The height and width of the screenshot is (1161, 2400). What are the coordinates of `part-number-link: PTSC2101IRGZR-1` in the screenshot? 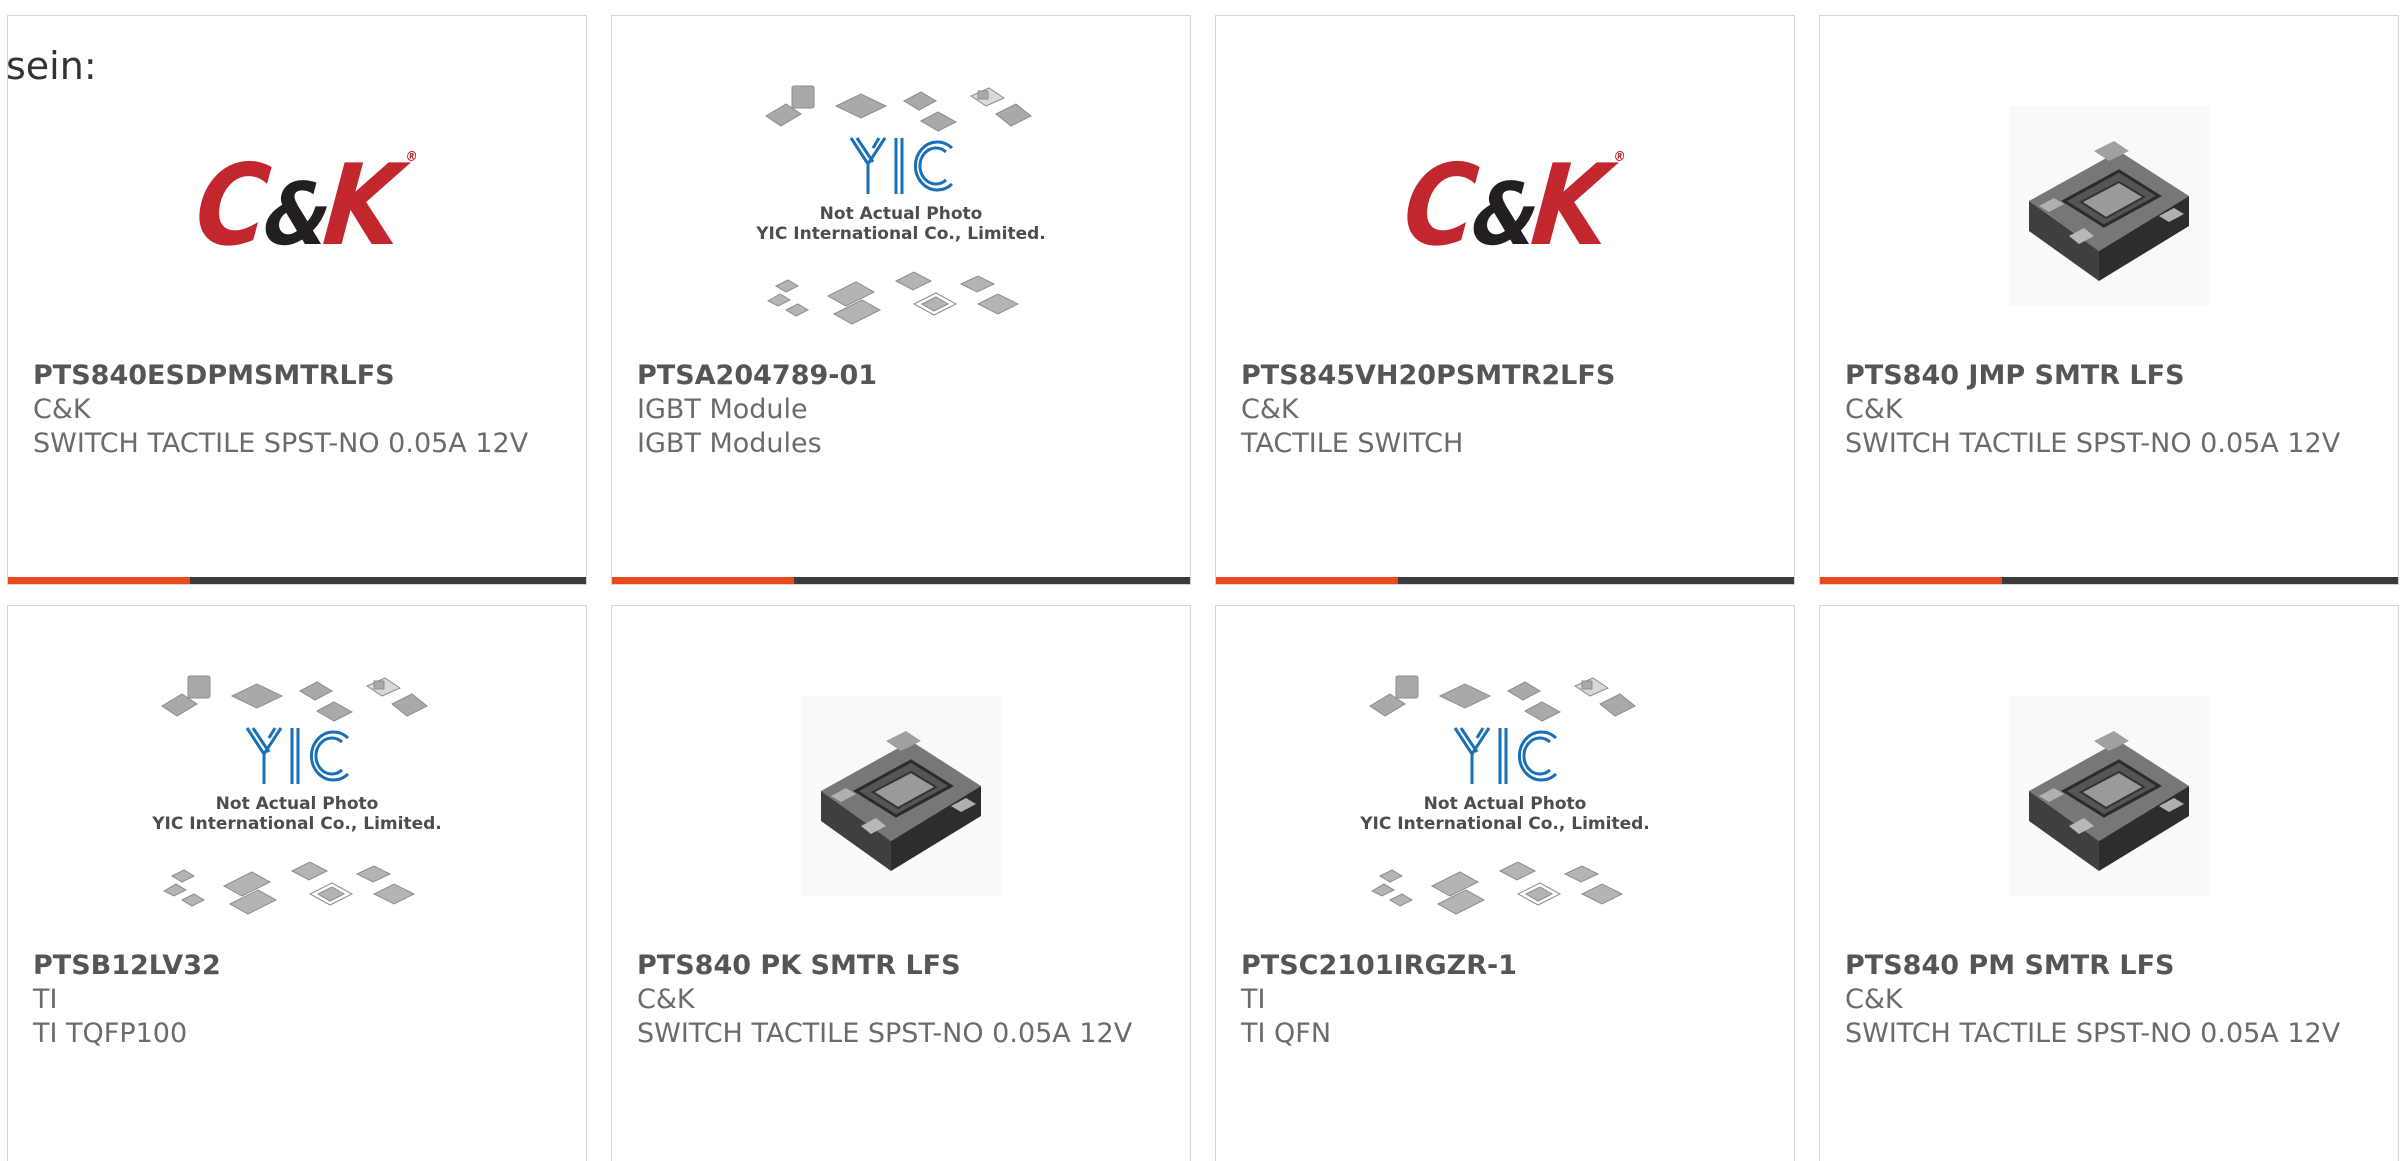 It's located at (1507, 966).